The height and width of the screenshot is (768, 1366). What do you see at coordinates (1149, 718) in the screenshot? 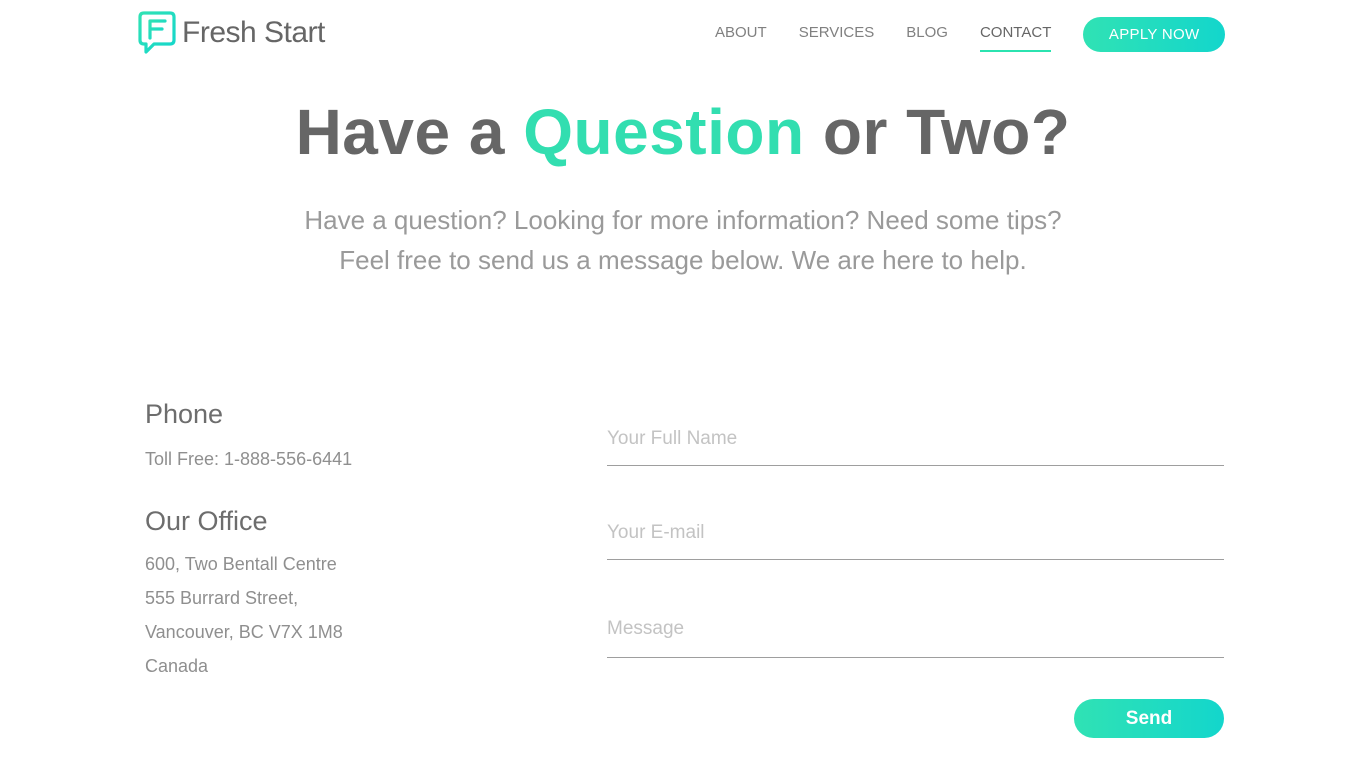
I see `send-button: Send` at bounding box center [1149, 718].